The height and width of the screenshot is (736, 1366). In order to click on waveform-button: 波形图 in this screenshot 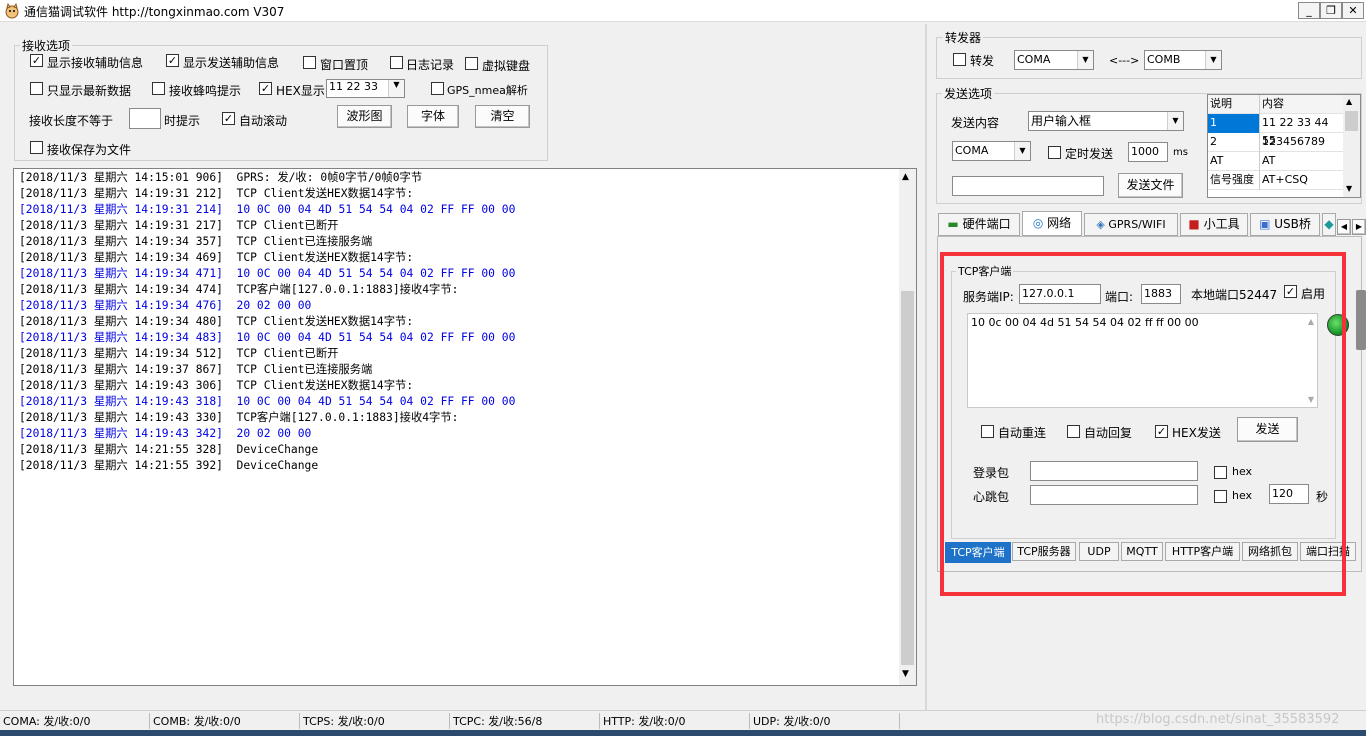, I will do `click(364, 116)`.